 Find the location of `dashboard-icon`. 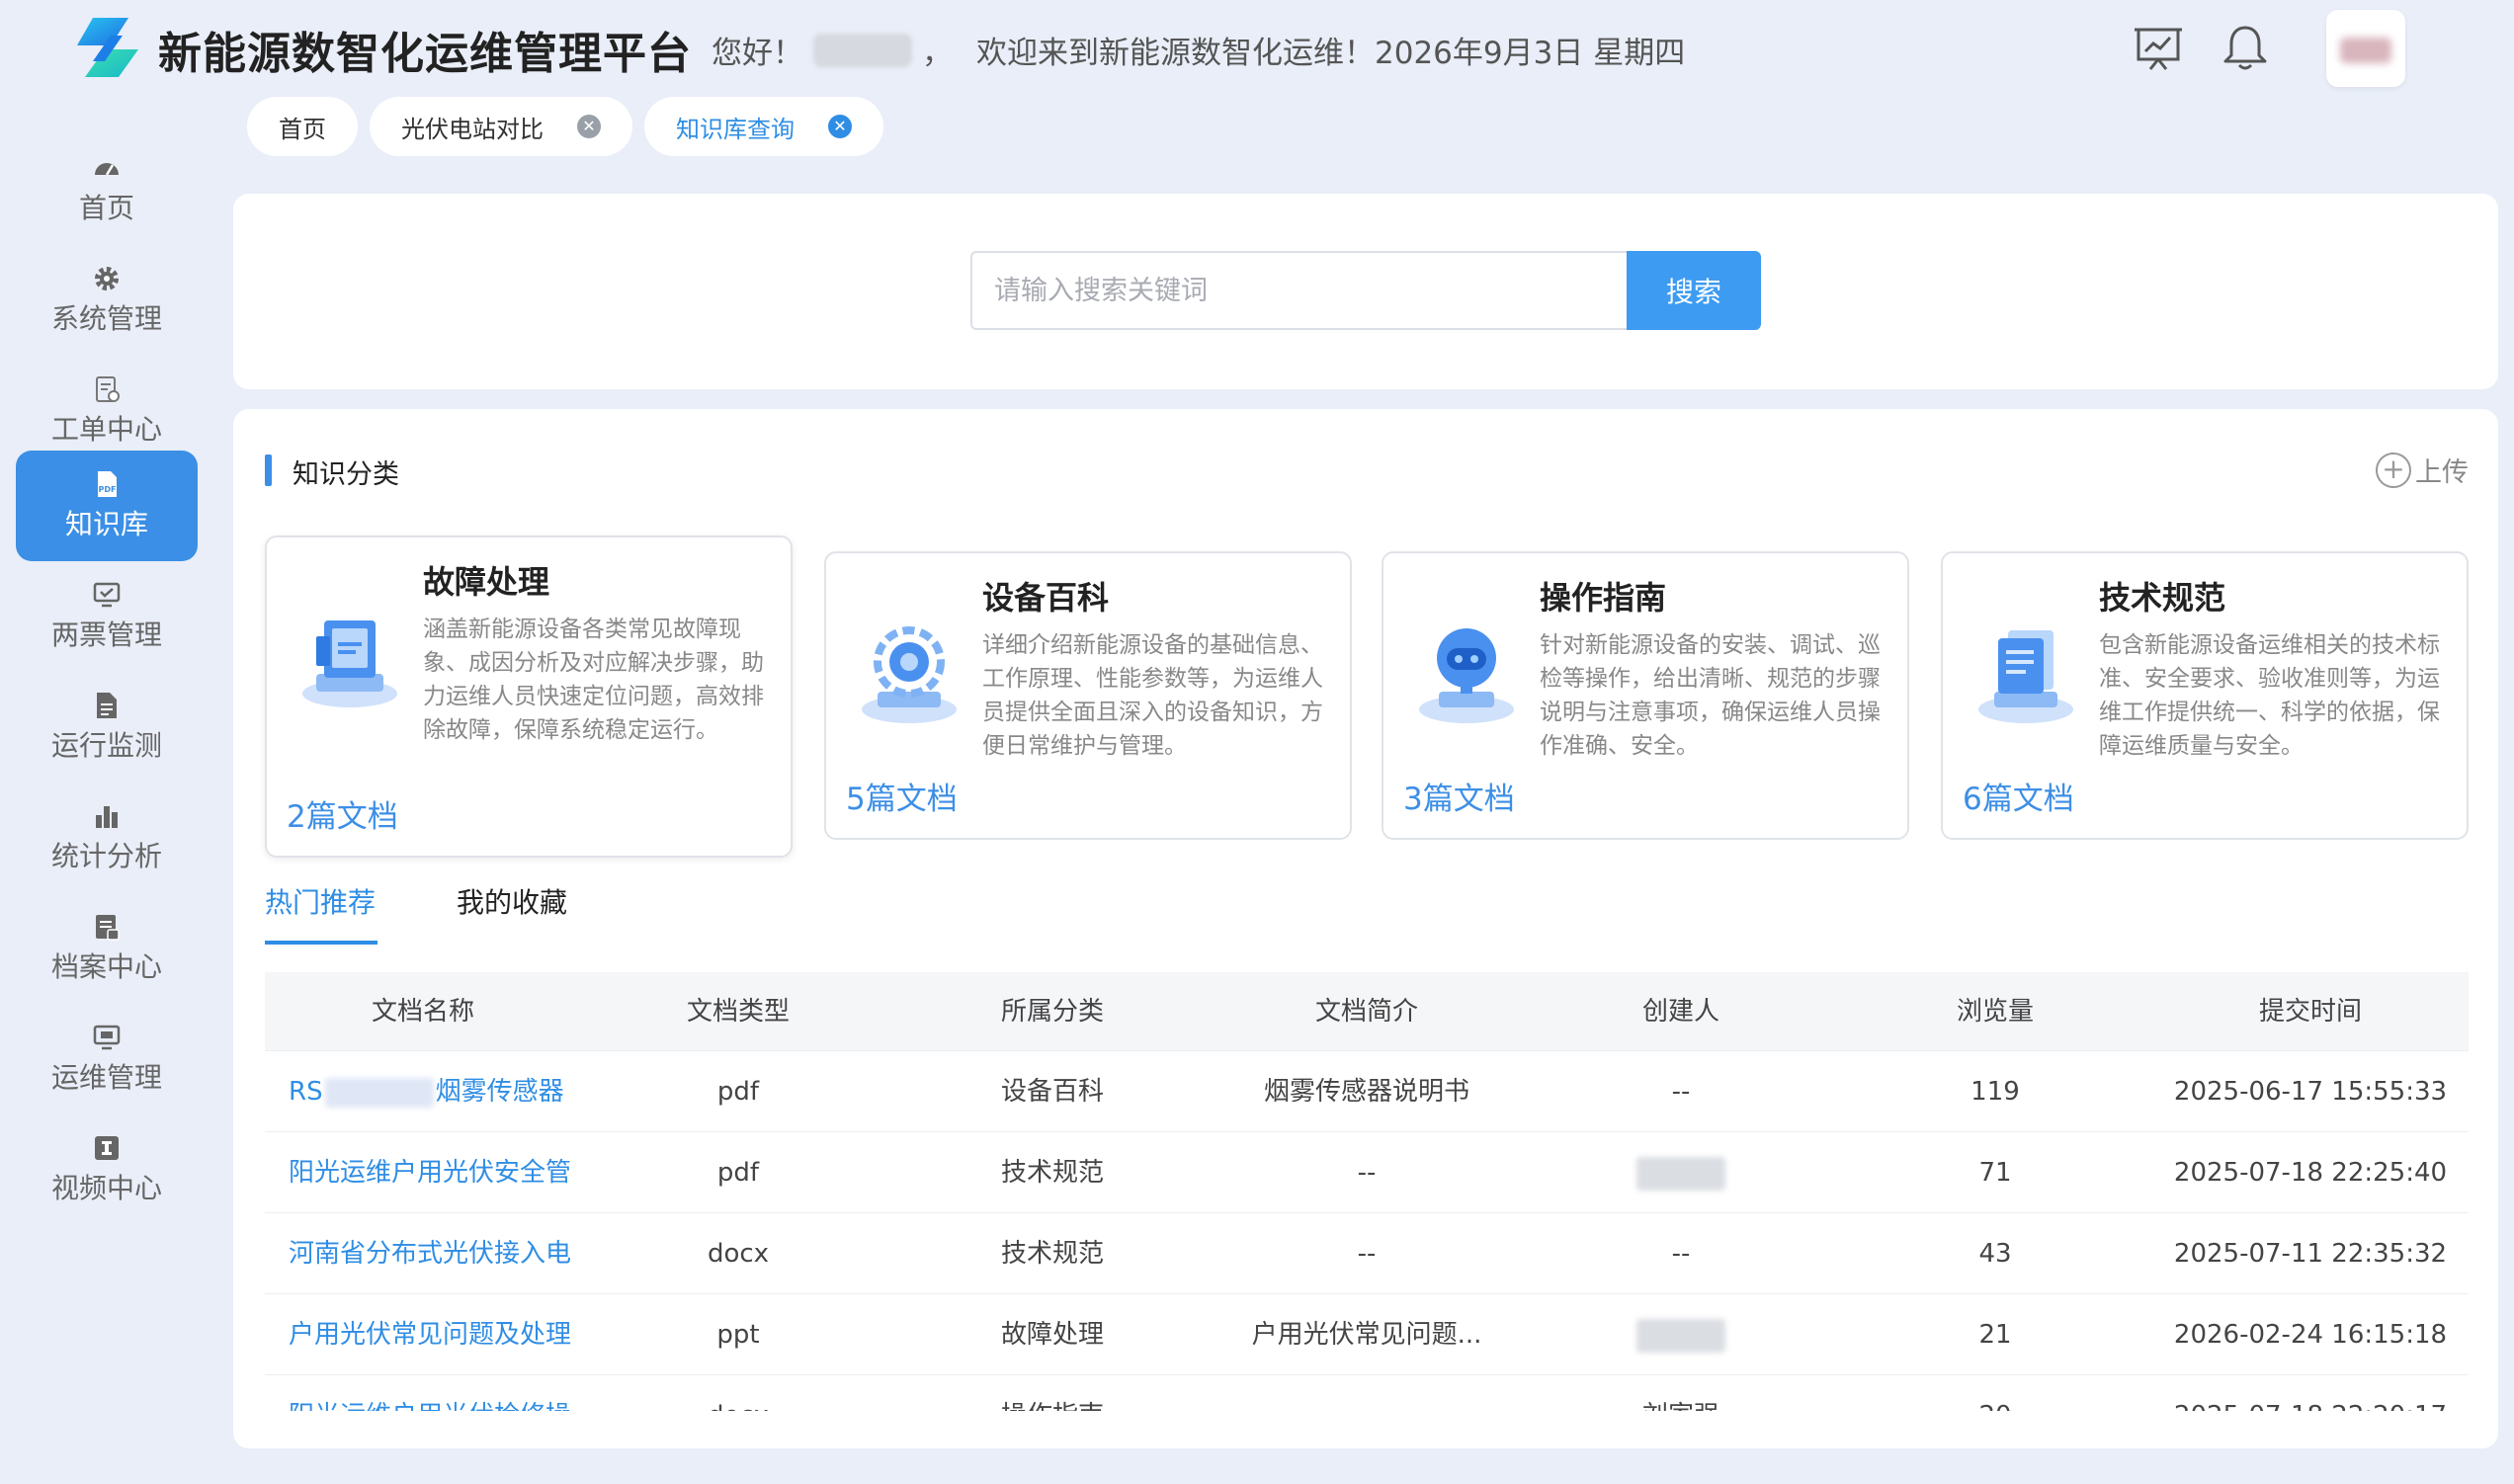

dashboard-icon is located at coordinates (107, 169).